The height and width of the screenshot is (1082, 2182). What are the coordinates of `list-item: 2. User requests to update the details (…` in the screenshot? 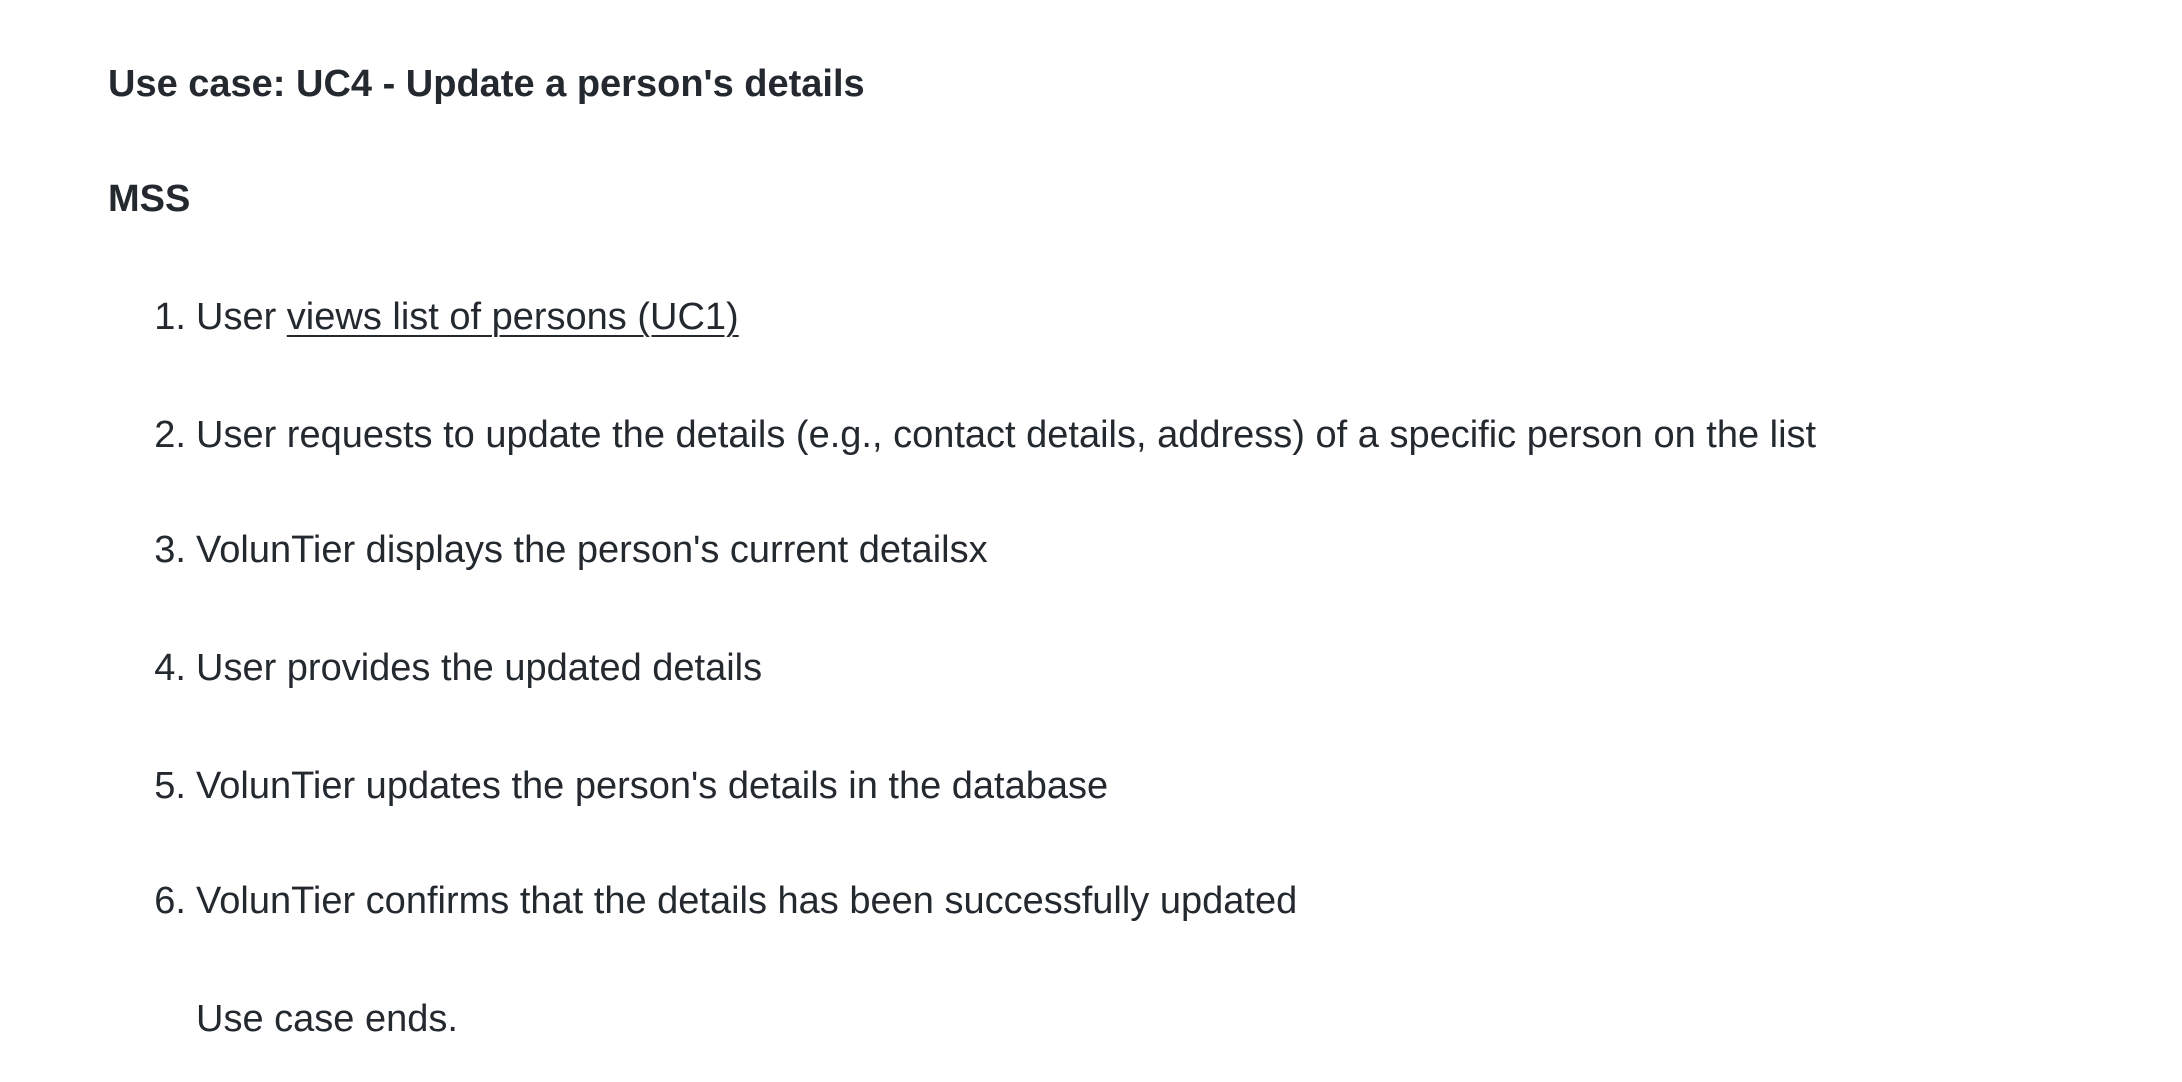 It's located at (1091, 435).